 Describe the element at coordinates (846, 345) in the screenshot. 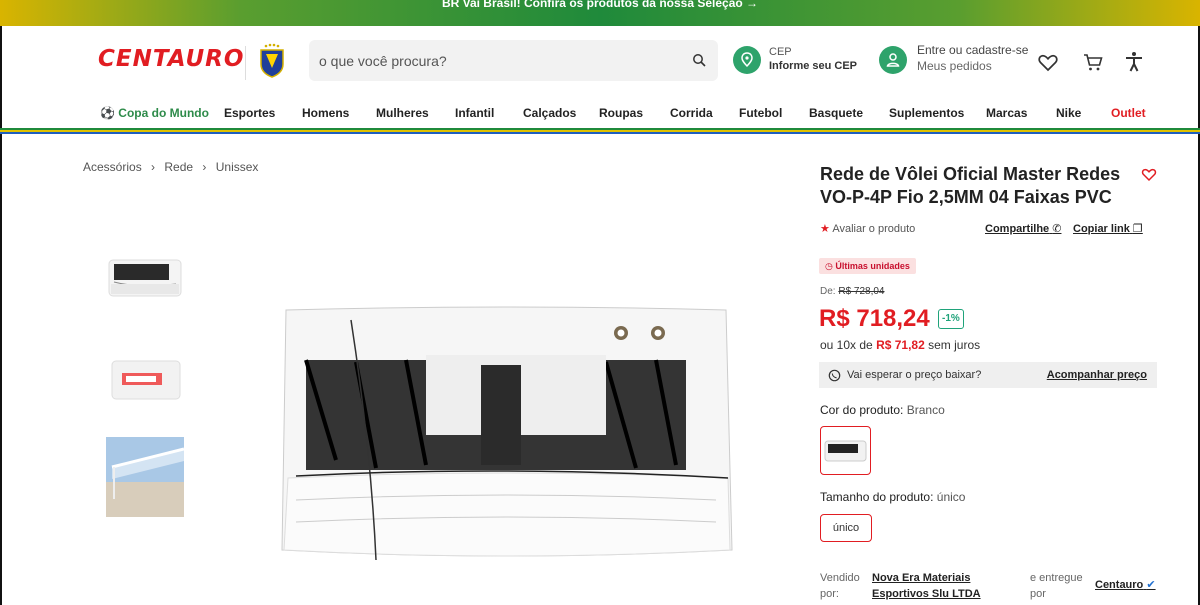

I see `installments-prefix: ou 10x de` at that location.